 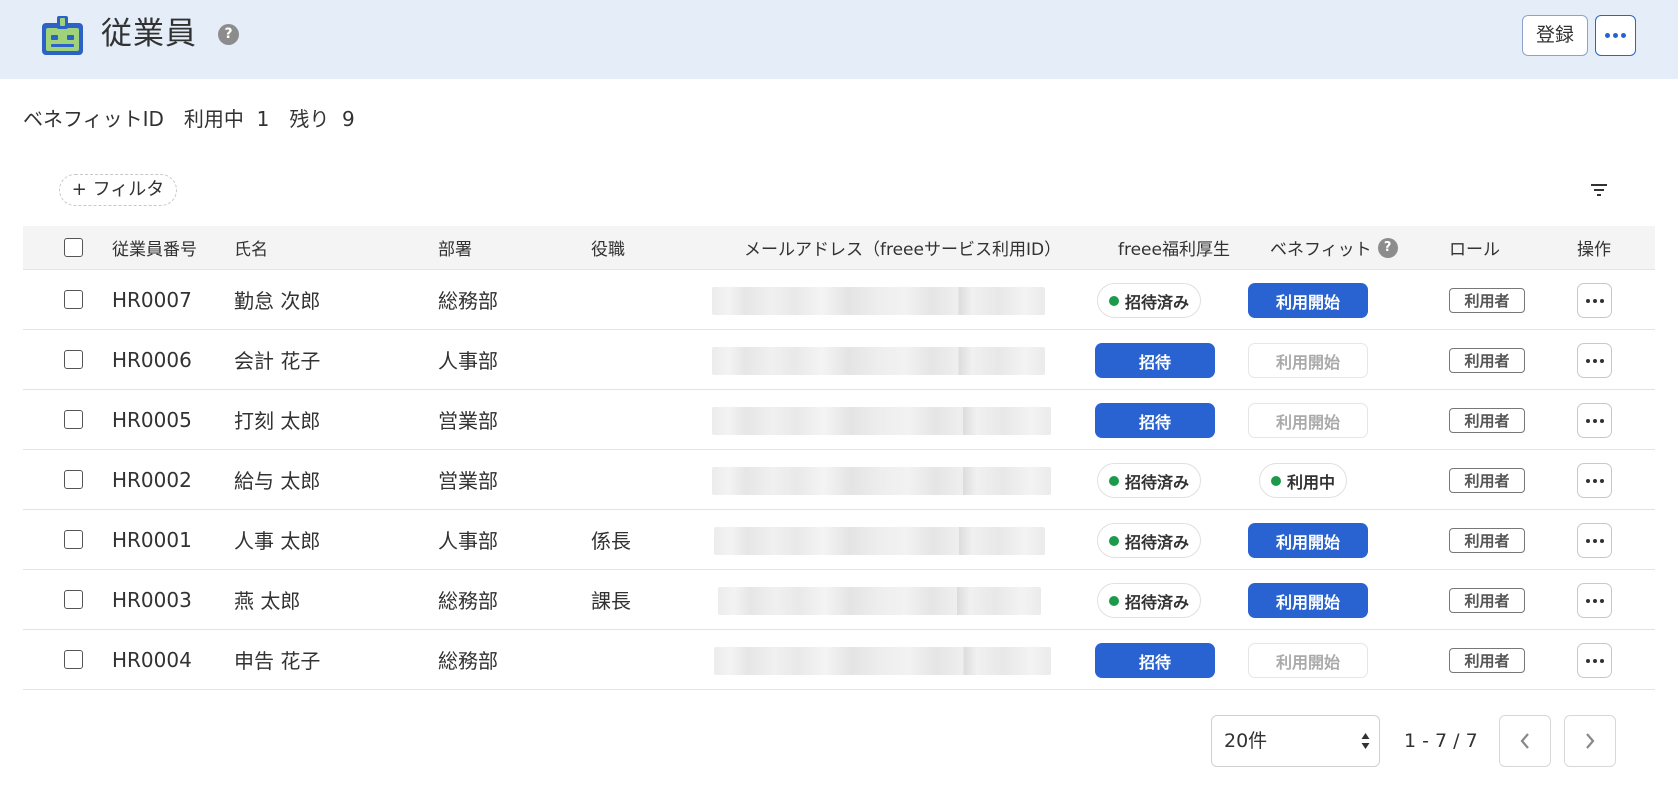 I want to click on column-header-name: 氏名, so click(x=251, y=247).